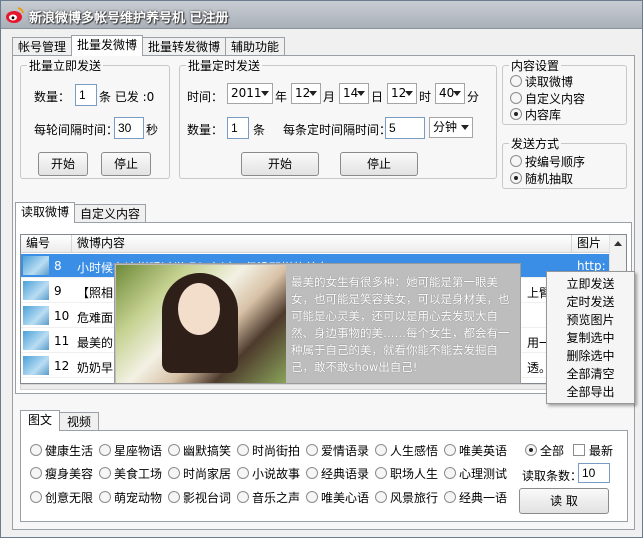 Image resolution: width=643 pixels, height=538 pixels. Describe the element at coordinates (86, 95) in the screenshot. I see `instant-qty-input` at that location.